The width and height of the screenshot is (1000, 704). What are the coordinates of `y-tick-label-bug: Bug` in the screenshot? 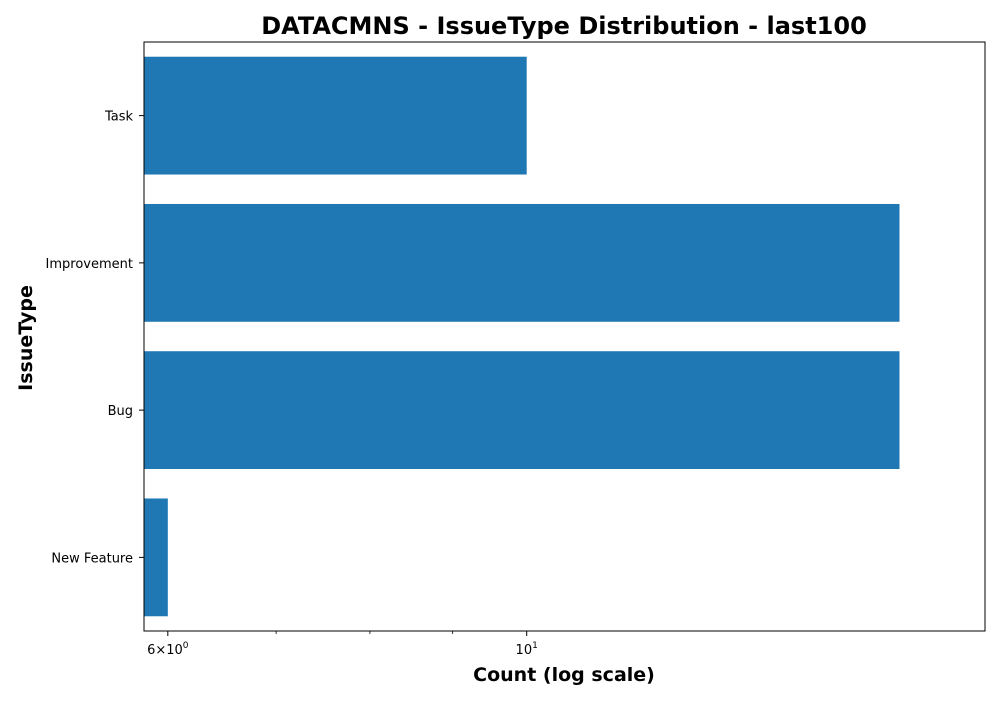 It's located at (120, 411).